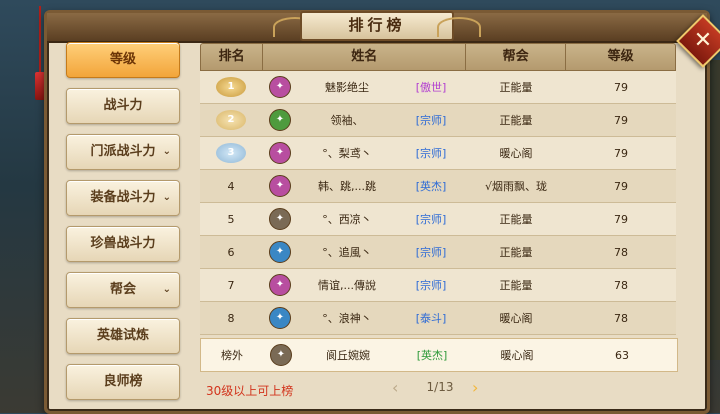  What do you see at coordinates (431, 87) in the screenshot?
I see `title-tag: [傲世]` at bounding box center [431, 87].